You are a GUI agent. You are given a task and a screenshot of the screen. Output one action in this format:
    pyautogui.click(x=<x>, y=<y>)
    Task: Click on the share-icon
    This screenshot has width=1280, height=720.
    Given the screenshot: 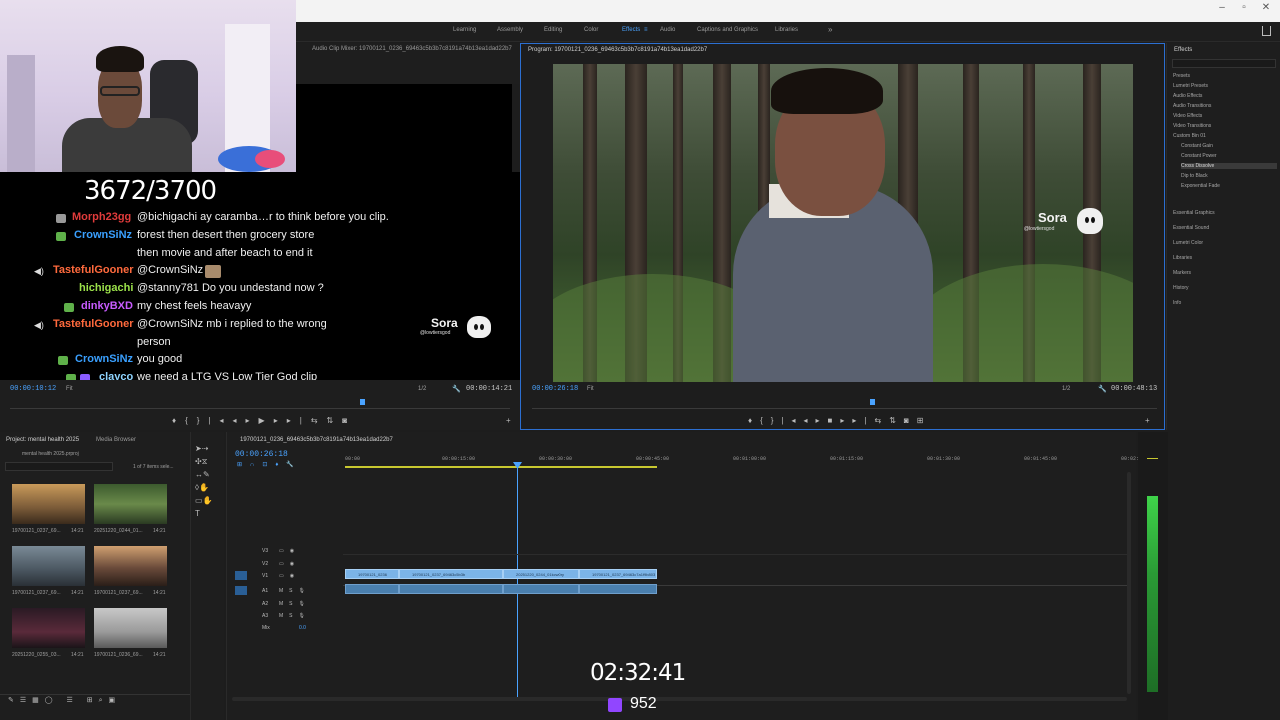 What is the action you would take?
    pyautogui.click(x=1266, y=31)
    